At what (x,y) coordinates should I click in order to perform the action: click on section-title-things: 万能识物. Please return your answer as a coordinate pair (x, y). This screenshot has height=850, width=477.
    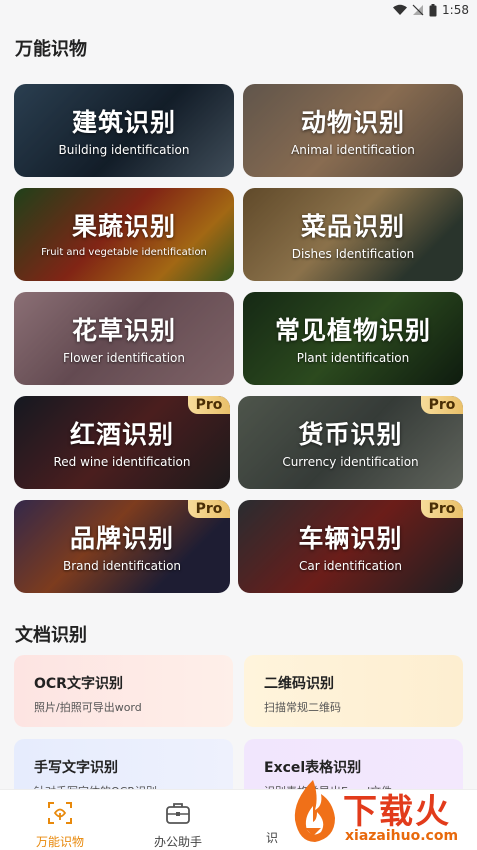
    Looking at the image, I should click on (51, 49).